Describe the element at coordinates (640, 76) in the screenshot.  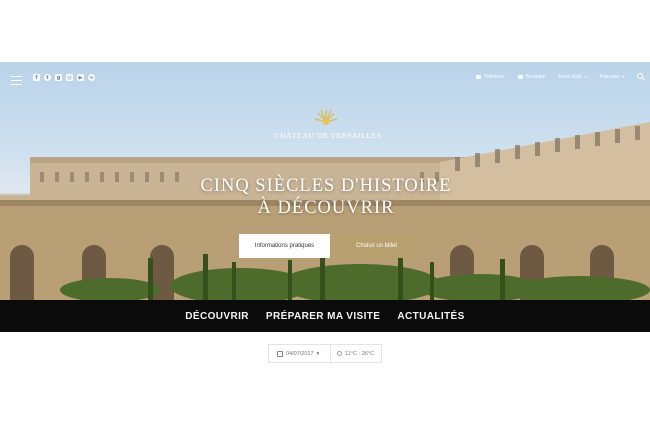
I see `search-icon` at that location.